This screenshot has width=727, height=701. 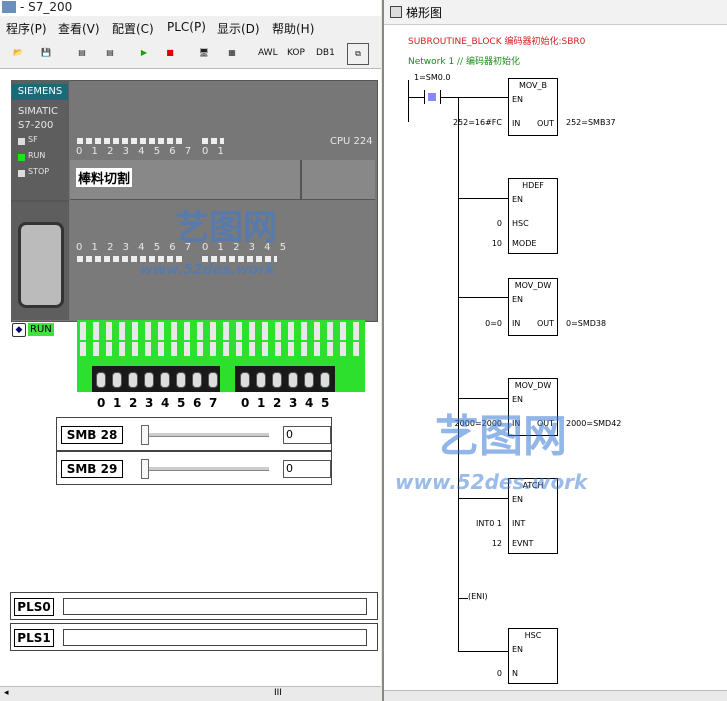 What do you see at coordinates (92, 435) in the screenshot?
I see `smb28-label: SMB 28` at bounding box center [92, 435].